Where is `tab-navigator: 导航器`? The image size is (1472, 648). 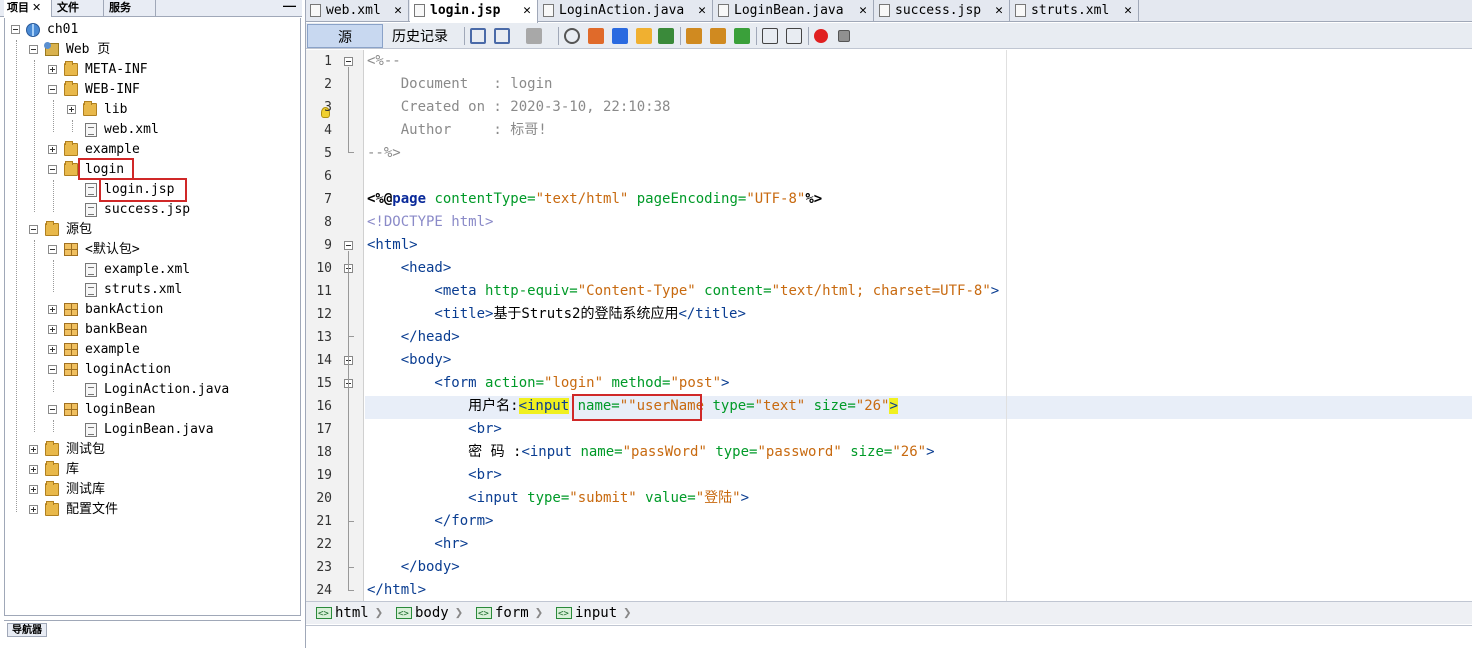 tab-navigator: 导航器 is located at coordinates (27, 630).